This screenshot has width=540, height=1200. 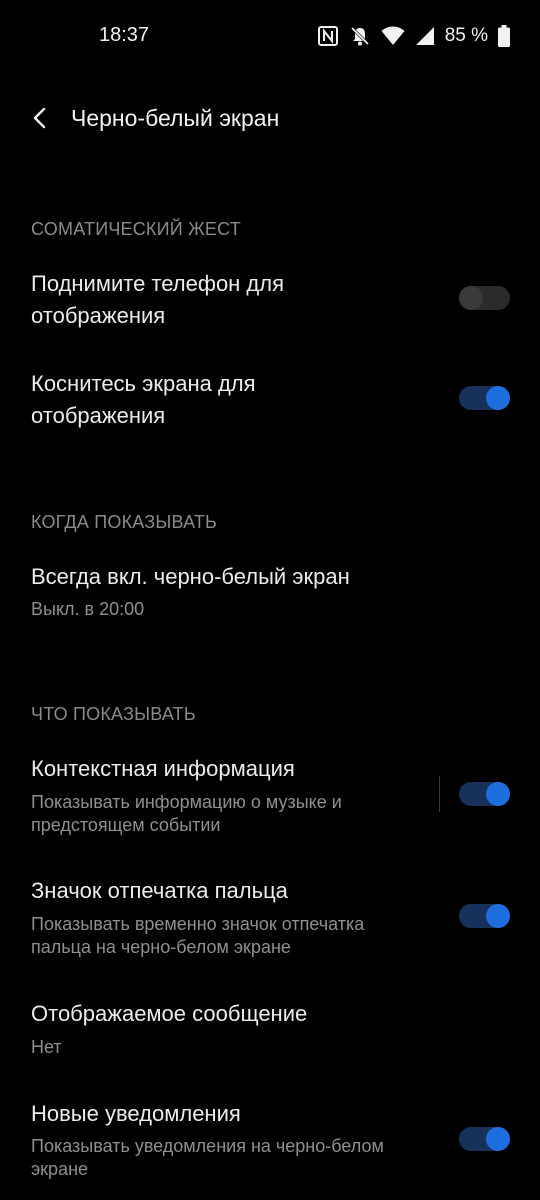 What do you see at coordinates (113, 714) in the screenshot?
I see `section-header-what: ЧТО ПОКАЗЫВАТЬ` at bounding box center [113, 714].